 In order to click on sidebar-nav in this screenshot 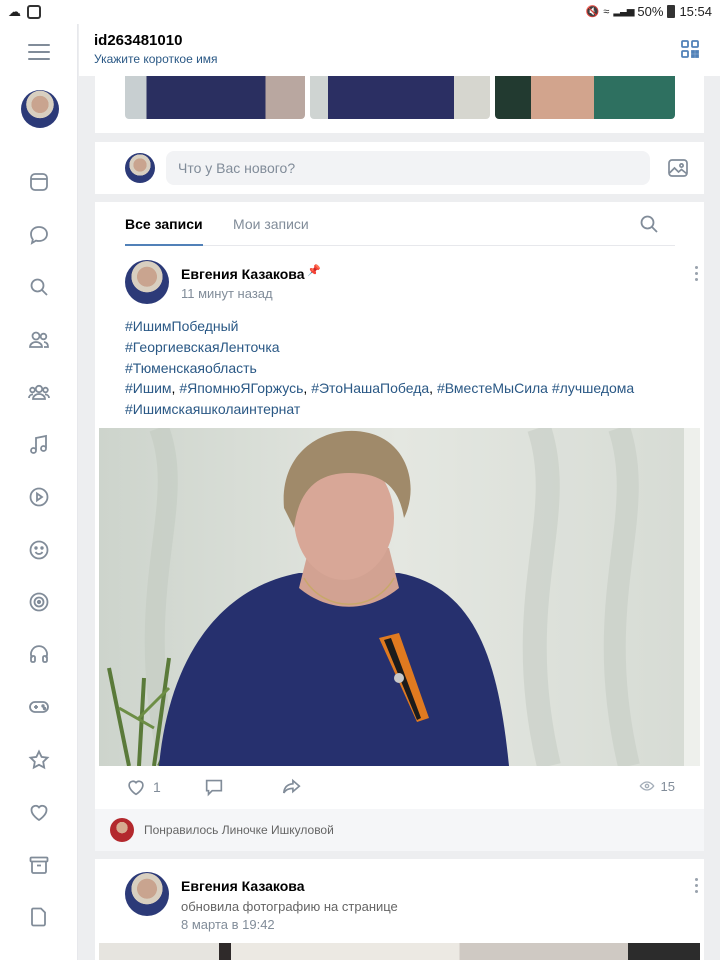, I will do `click(39, 558)`.